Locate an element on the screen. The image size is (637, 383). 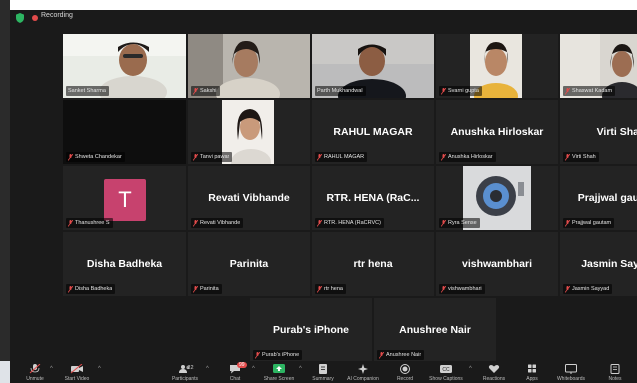
show-captions-button: CC Show Captions is located at coordinates (446, 372).